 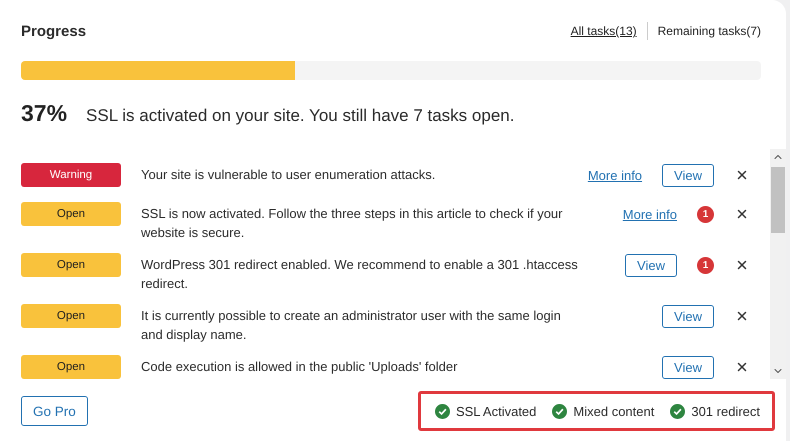 What do you see at coordinates (71, 175) in the screenshot?
I see `status-badge: Warning` at bounding box center [71, 175].